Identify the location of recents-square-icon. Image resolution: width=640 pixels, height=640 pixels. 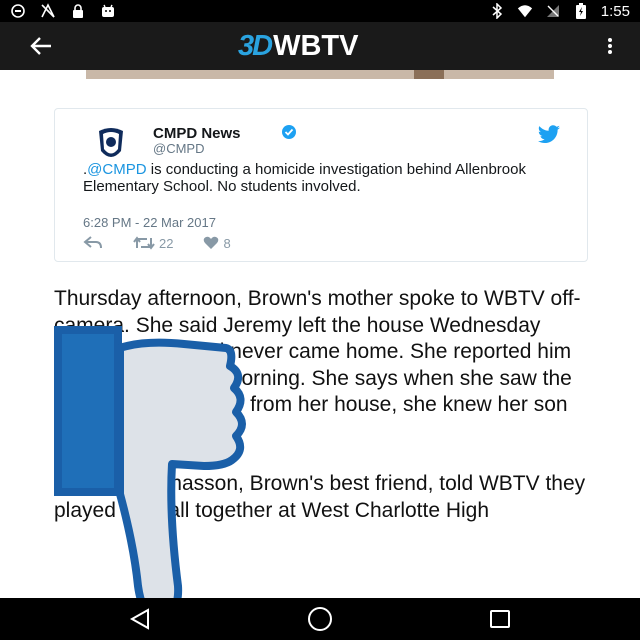
(500, 619).